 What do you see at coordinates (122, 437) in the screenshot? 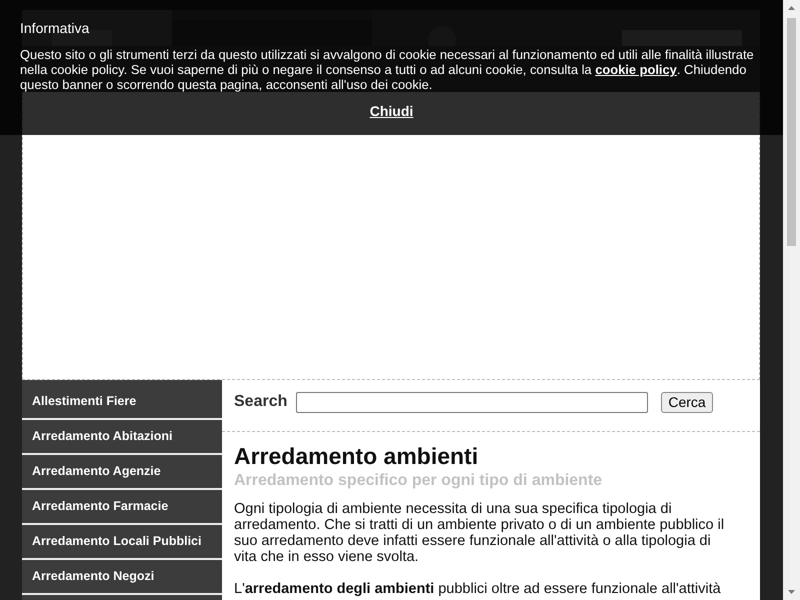
I see `sidebar-item: Arredamento Abitazioni` at bounding box center [122, 437].